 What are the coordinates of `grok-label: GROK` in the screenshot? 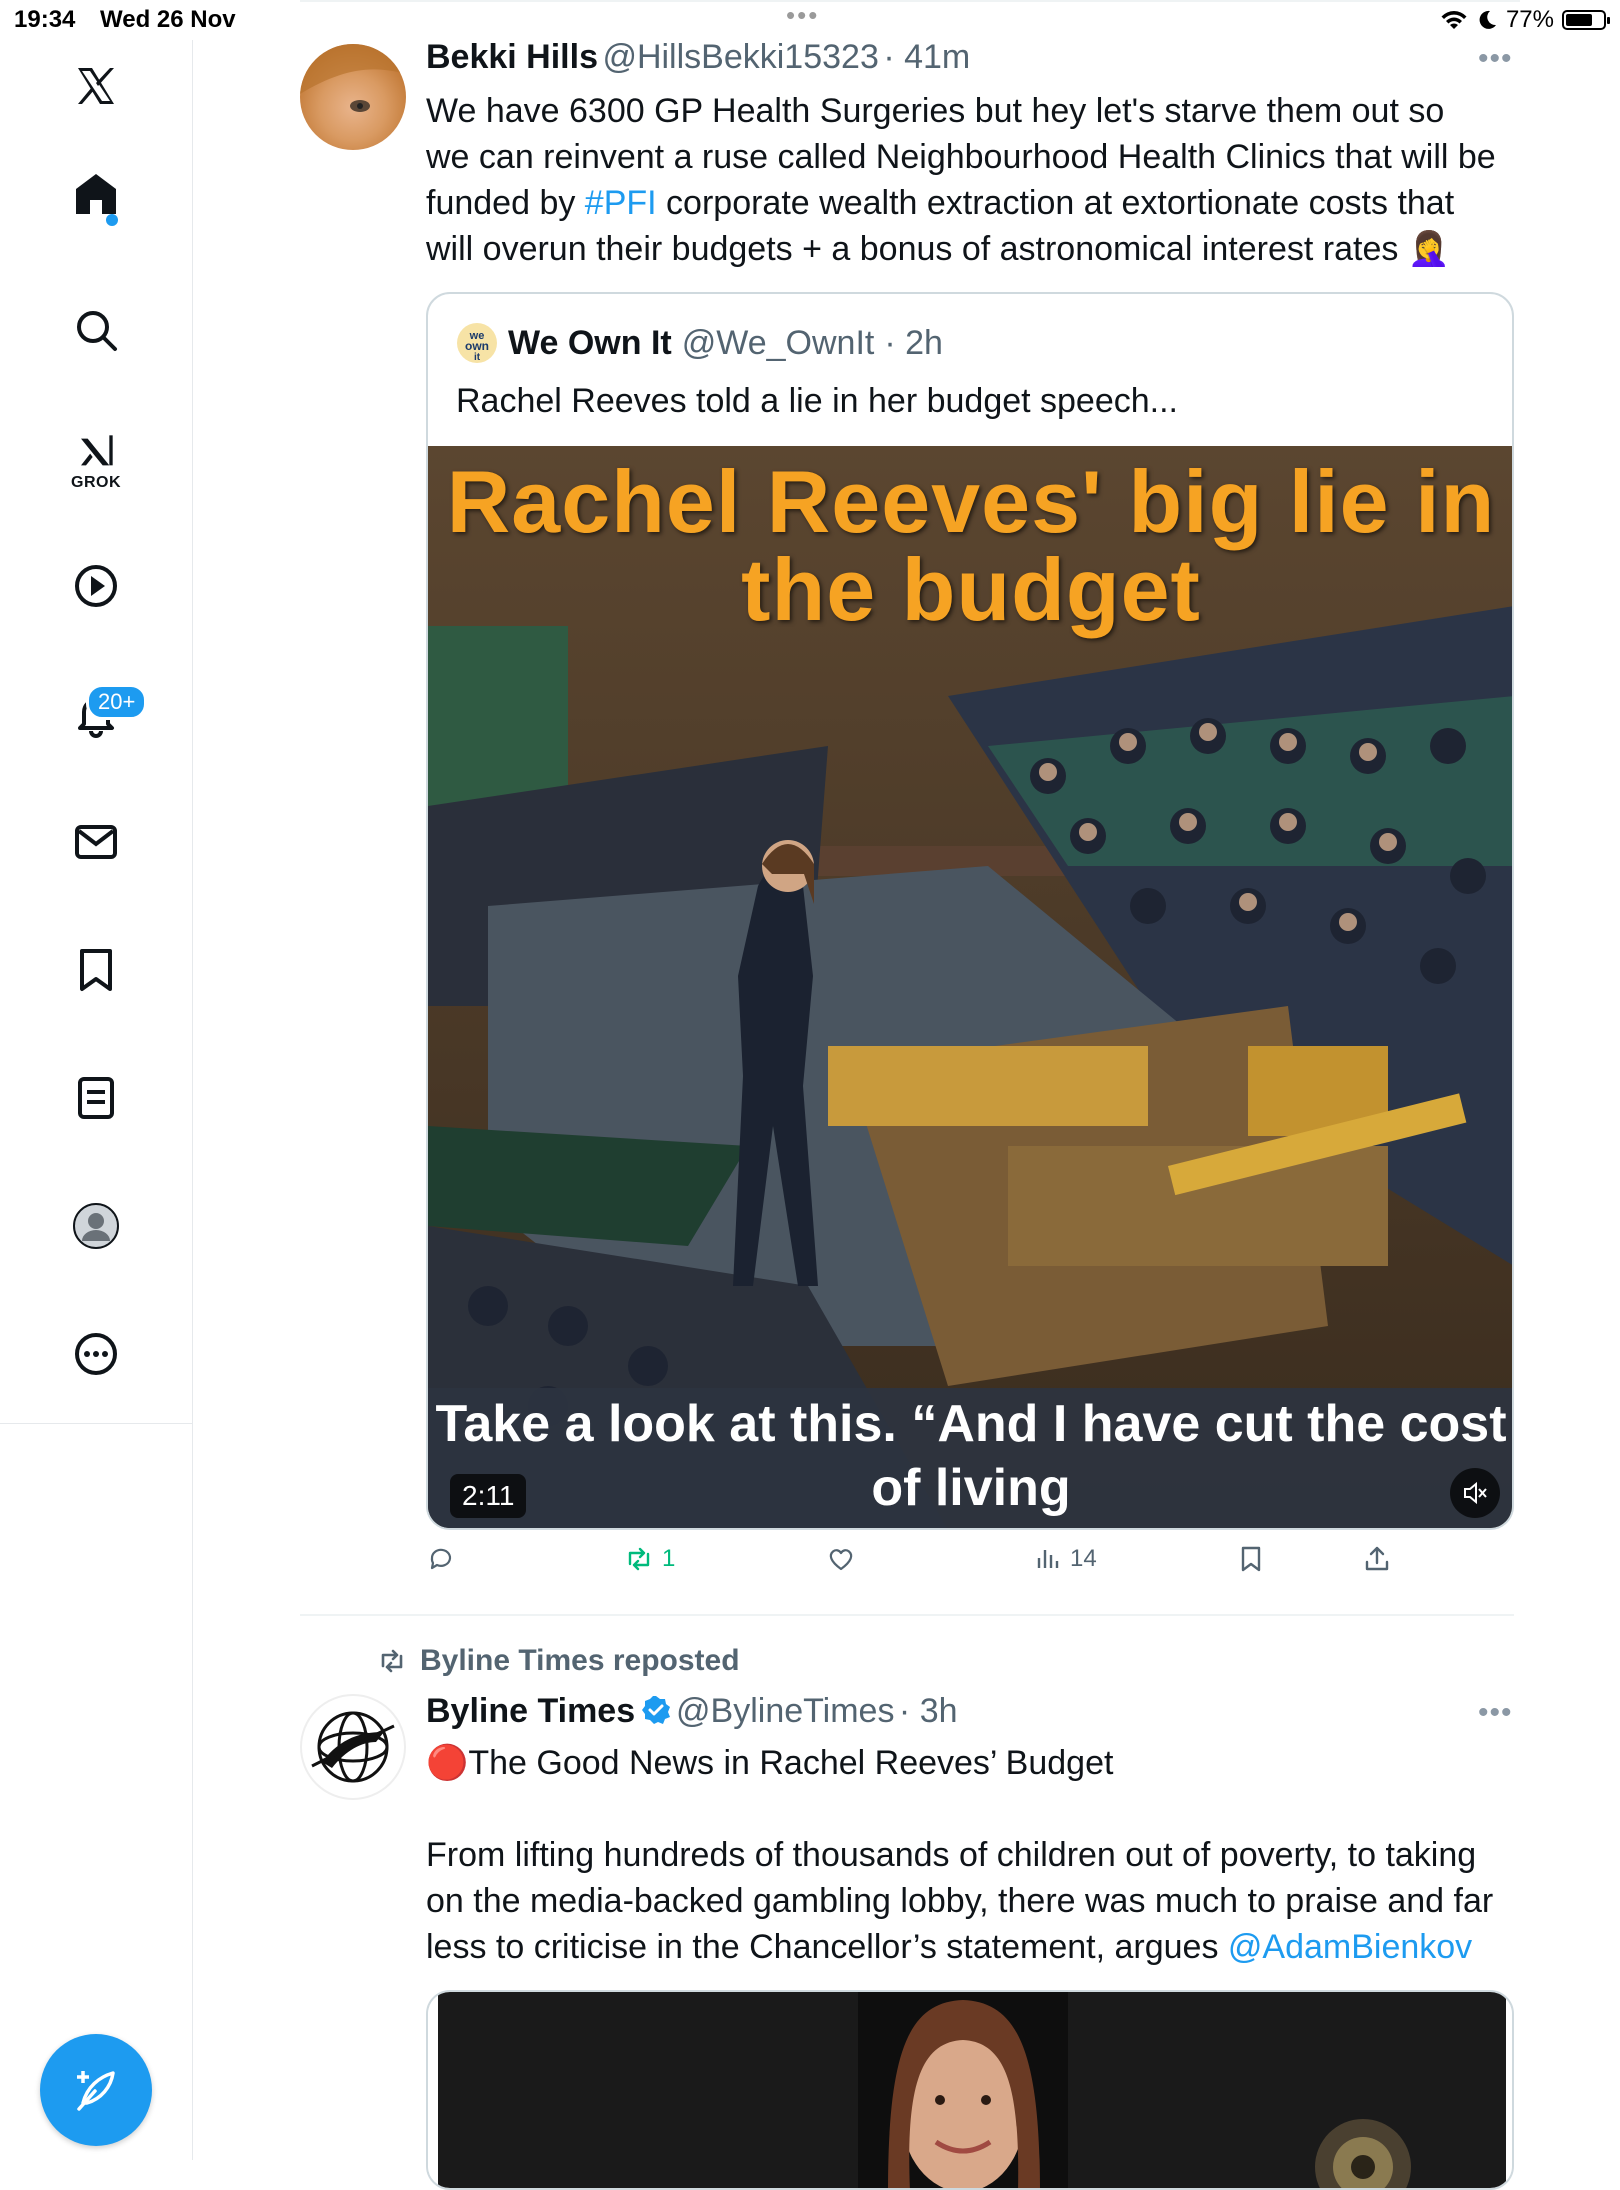 It's located at (96, 482).